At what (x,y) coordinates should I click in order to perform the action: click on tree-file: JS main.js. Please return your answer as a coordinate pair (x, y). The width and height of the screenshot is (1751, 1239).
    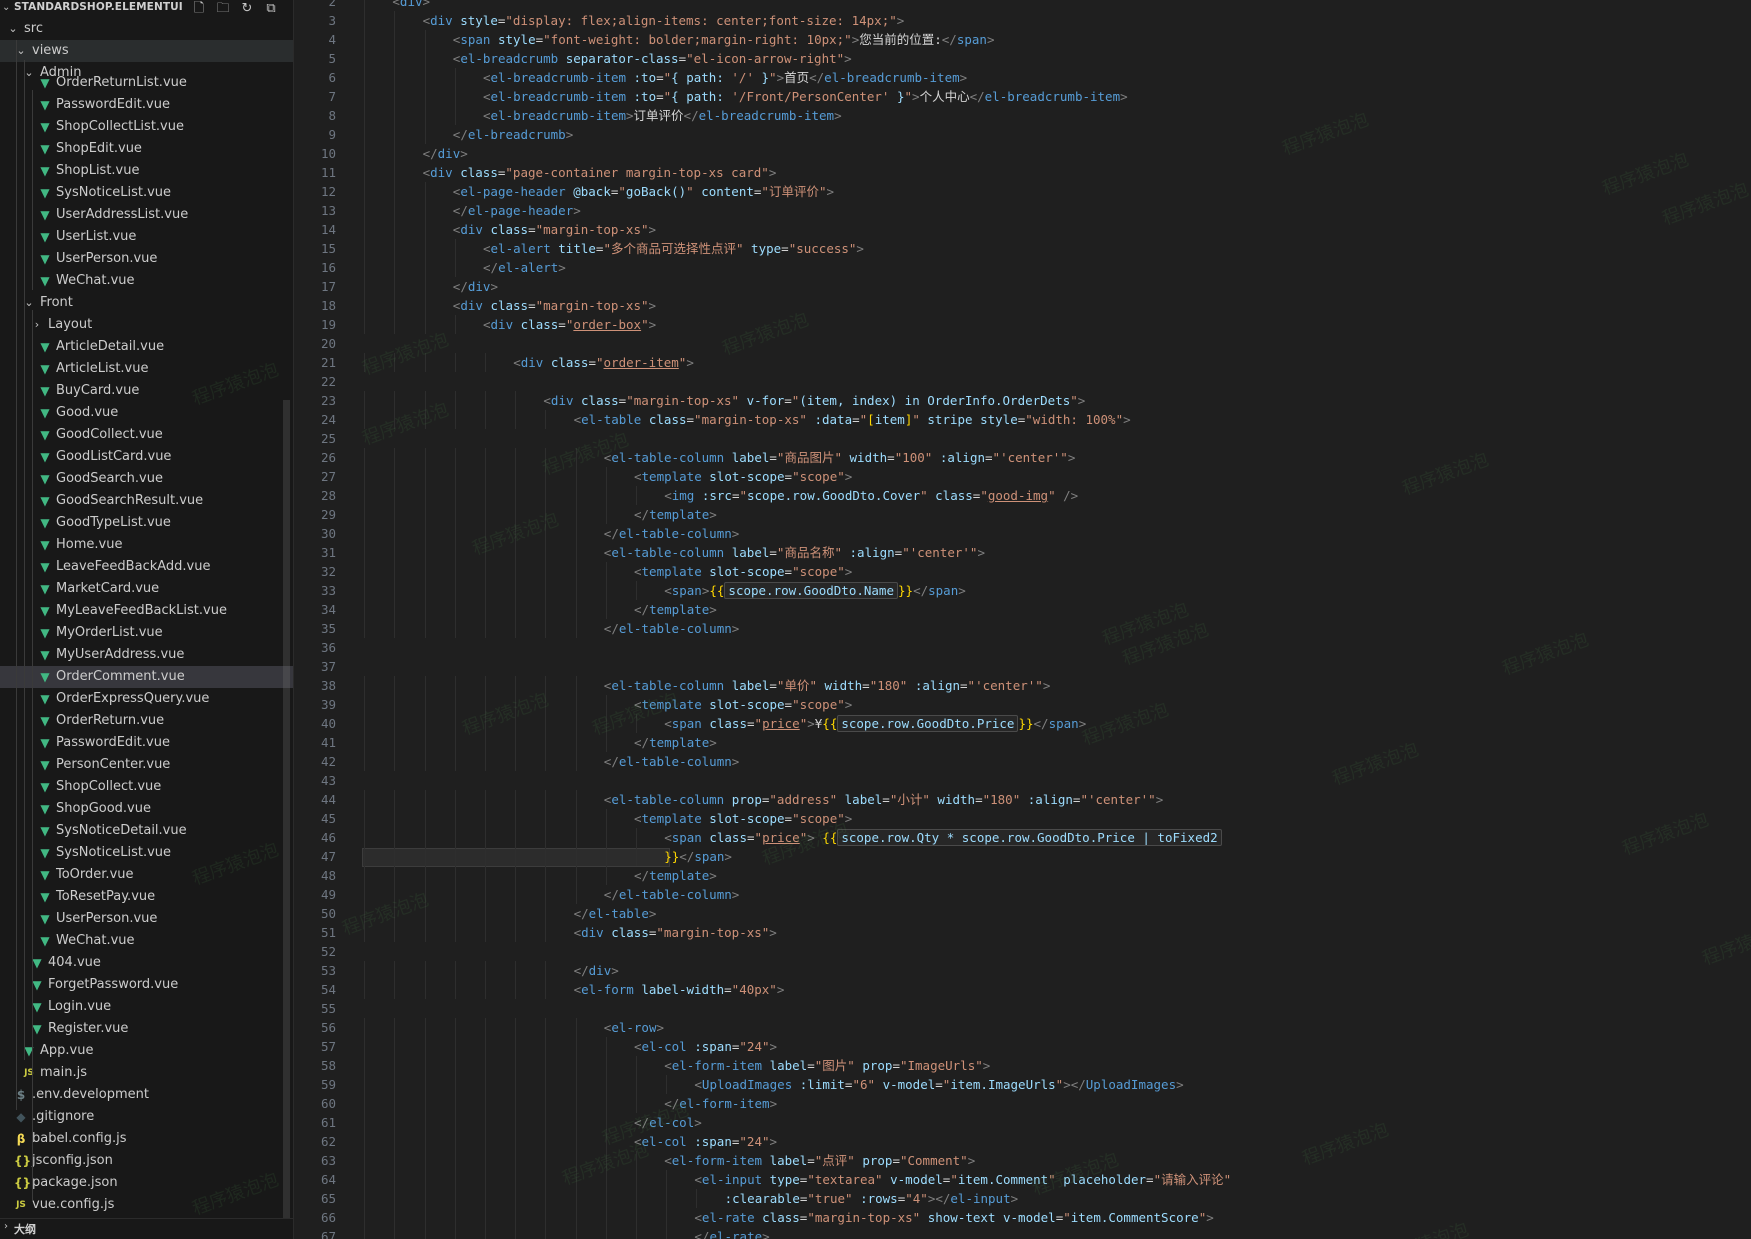
    Looking at the image, I should click on (146, 1073).